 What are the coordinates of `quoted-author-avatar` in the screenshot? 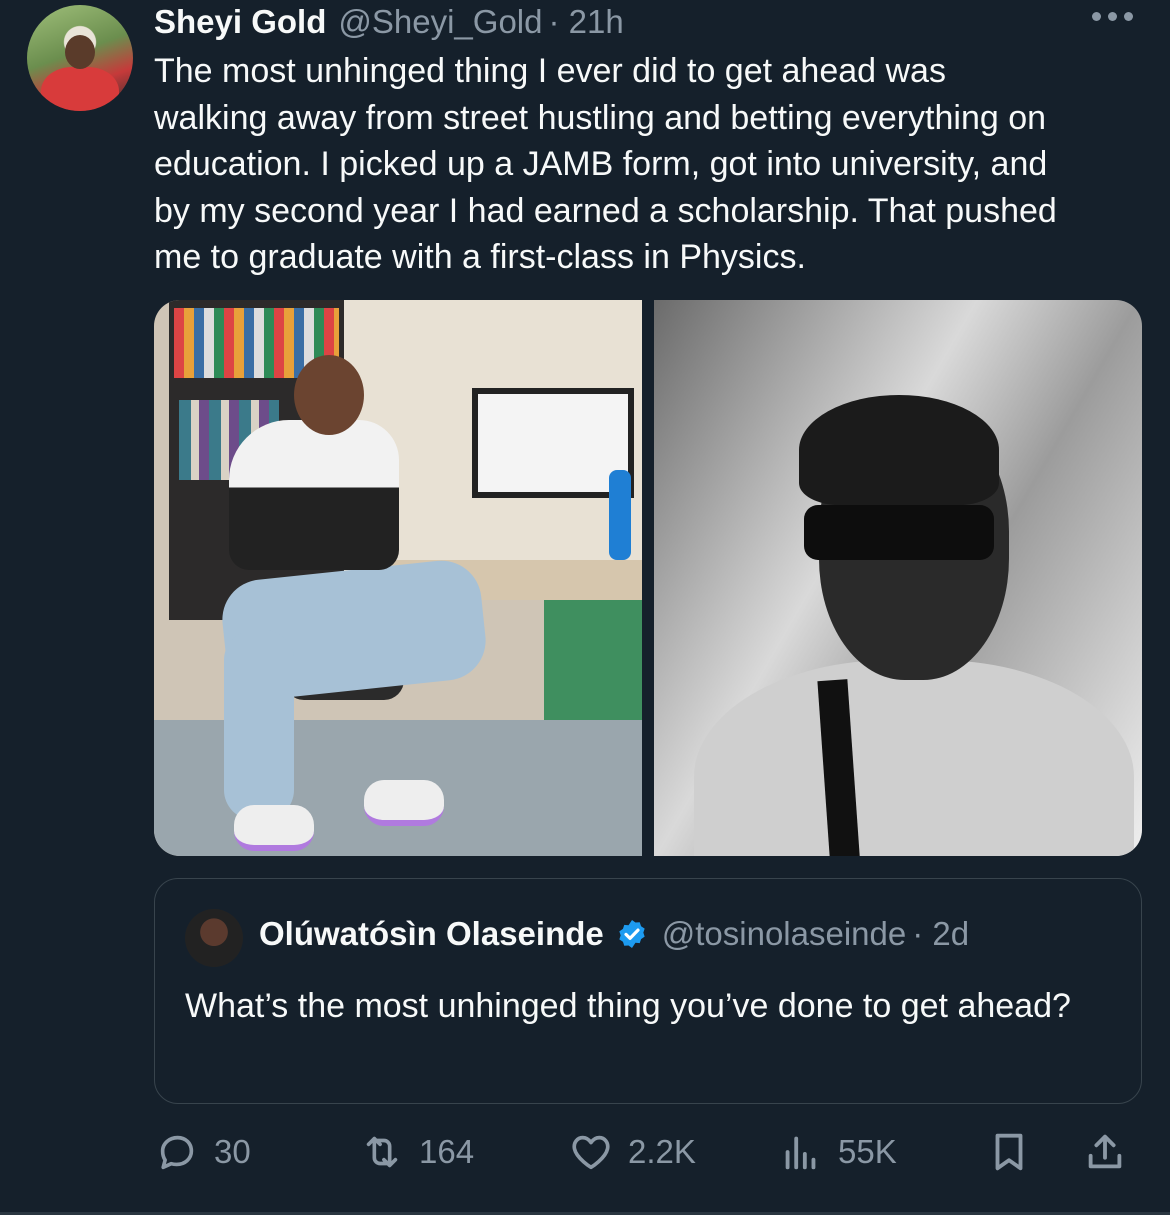 It's located at (214, 938).